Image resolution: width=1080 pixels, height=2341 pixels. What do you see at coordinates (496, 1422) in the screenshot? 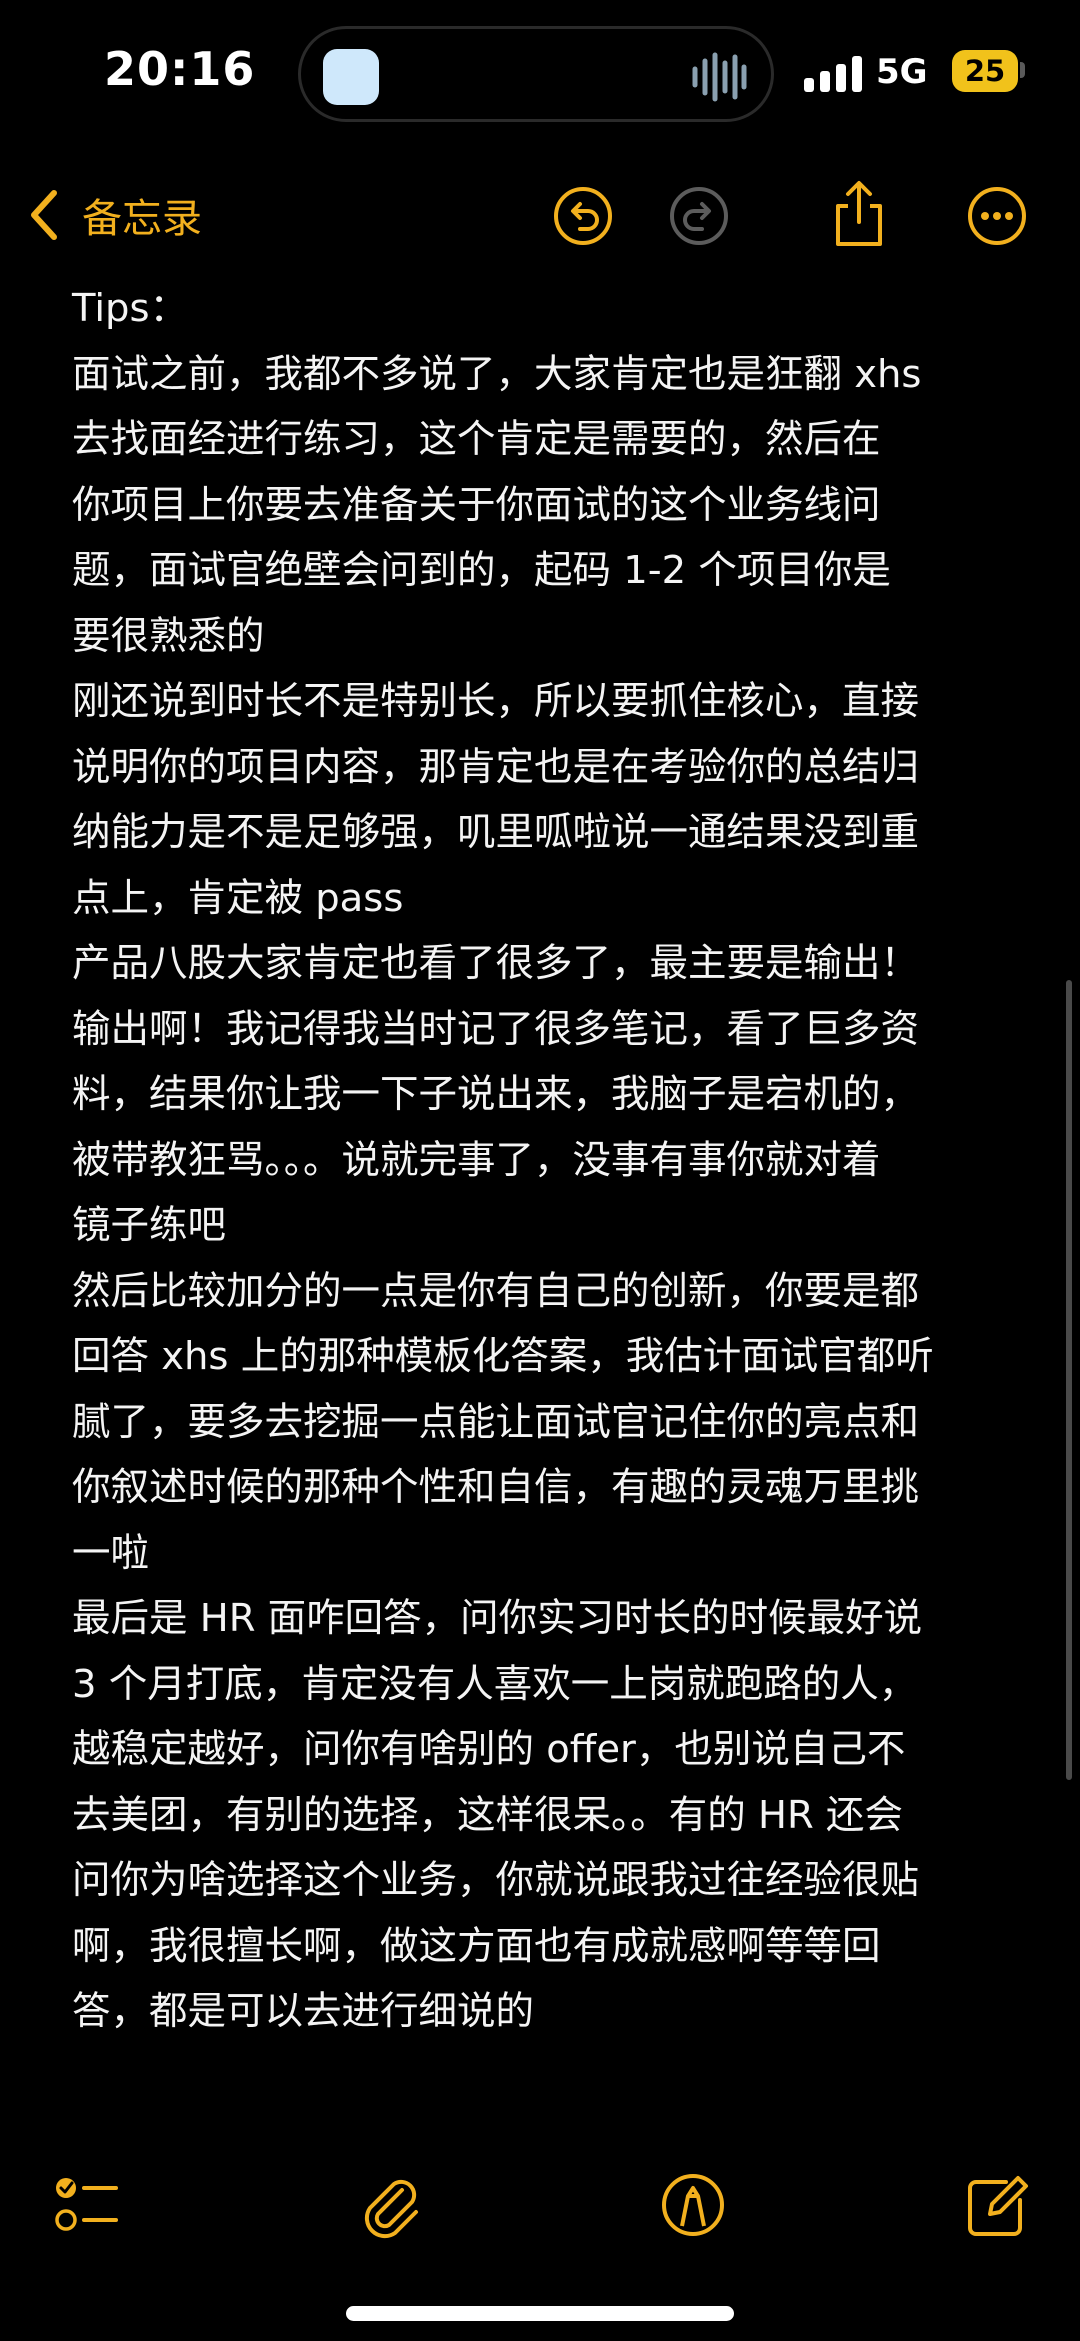
I see `note-line: 腻了，要多去挖掘一点能让面试官记住你的亮点和` at bounding box center [496, 1422].